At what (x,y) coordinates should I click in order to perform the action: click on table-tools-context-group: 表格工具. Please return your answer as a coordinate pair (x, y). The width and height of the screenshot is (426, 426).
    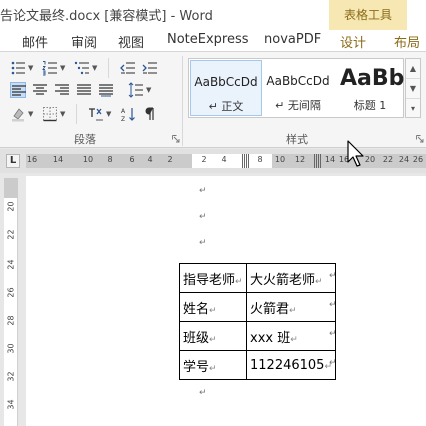
    Looking at the image, I should click on (368, 15).